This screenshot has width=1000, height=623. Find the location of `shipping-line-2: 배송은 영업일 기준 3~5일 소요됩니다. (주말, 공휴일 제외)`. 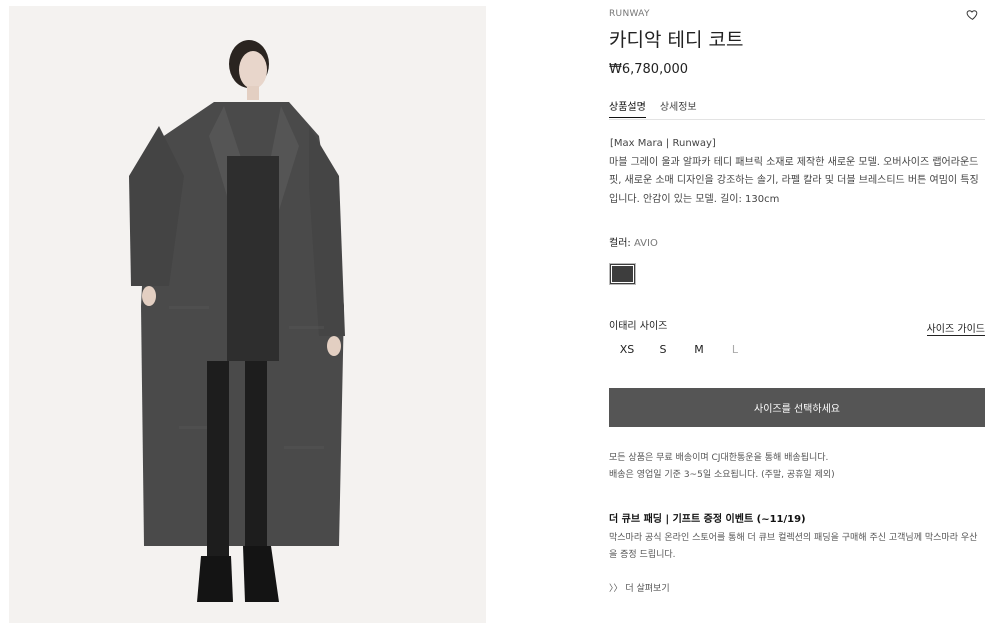

shipping-line-2: 배송은 영업일 기준 3~5일 소요됩니다. (주말, 공휴일 제외) is located at coordinates (722, 475).